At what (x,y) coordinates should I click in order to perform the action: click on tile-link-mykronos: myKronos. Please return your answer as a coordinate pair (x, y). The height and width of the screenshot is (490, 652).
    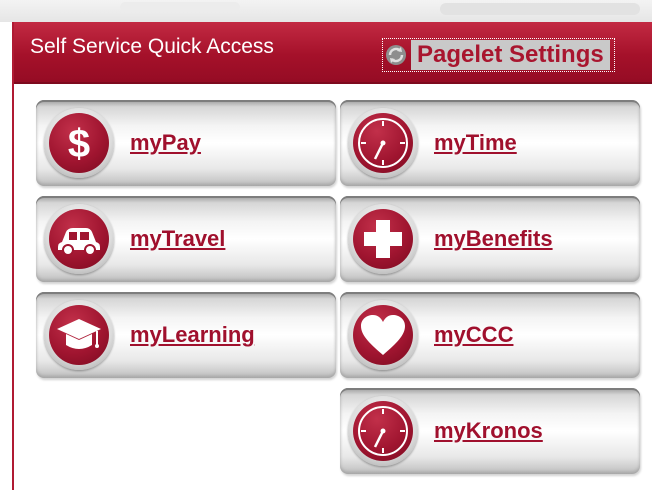
    Looking at the image, I should click on (488, 431).